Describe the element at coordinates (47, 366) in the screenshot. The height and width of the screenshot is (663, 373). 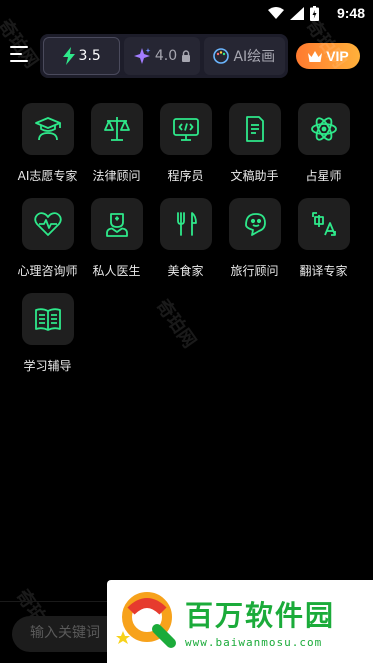
I see `tile-label: 学习辅导` at that location.